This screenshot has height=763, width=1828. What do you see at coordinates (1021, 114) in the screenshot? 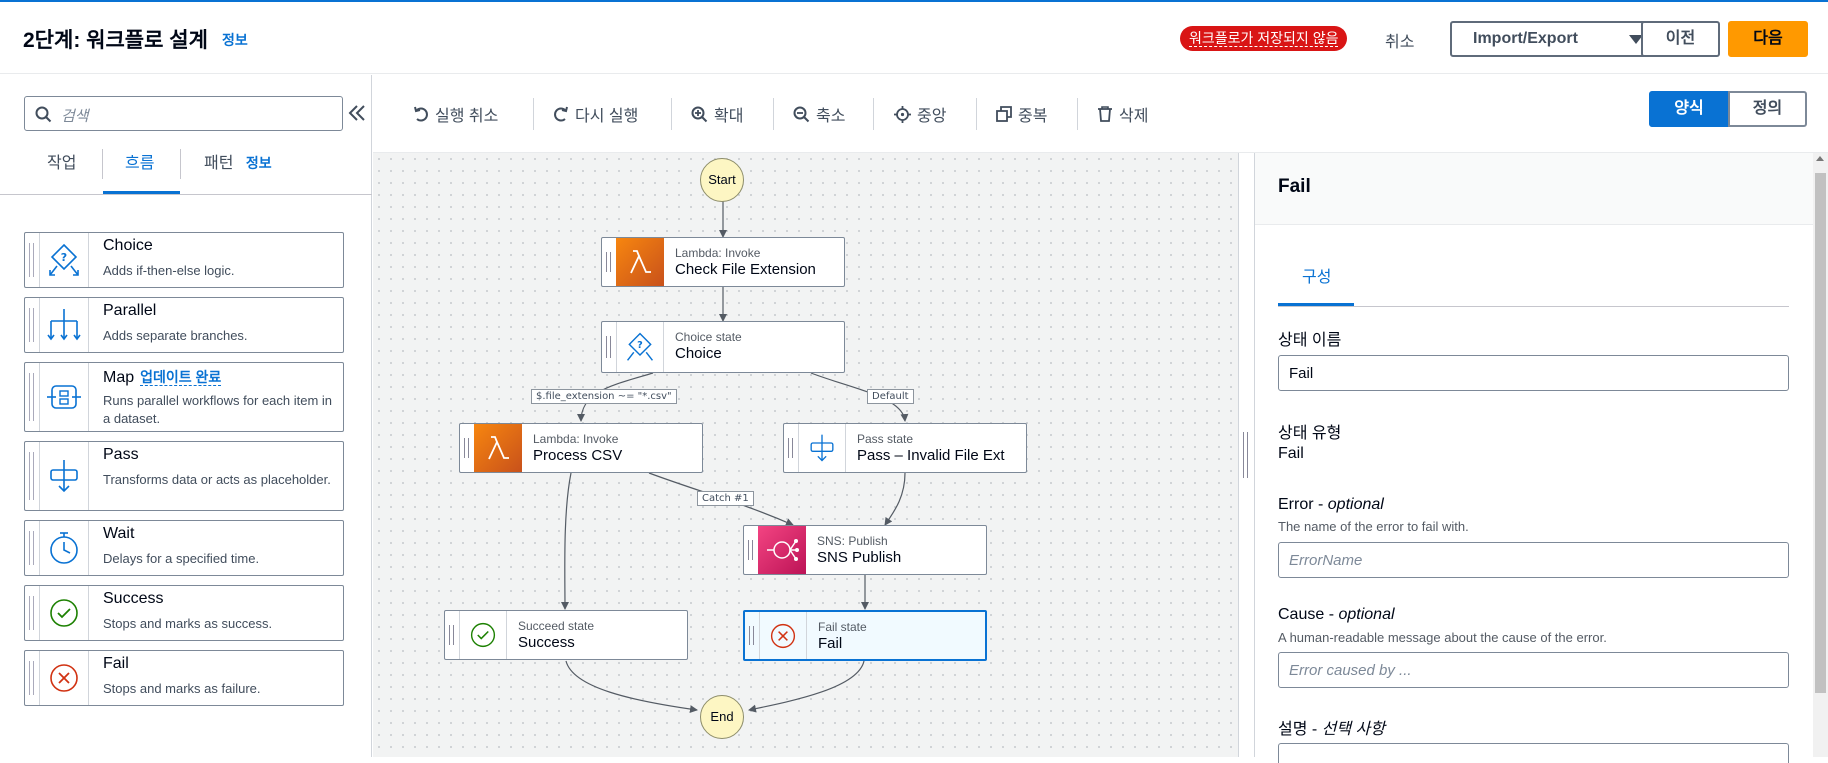
I see `duplicate-button: 중복` at bounding box center [1021, 114].